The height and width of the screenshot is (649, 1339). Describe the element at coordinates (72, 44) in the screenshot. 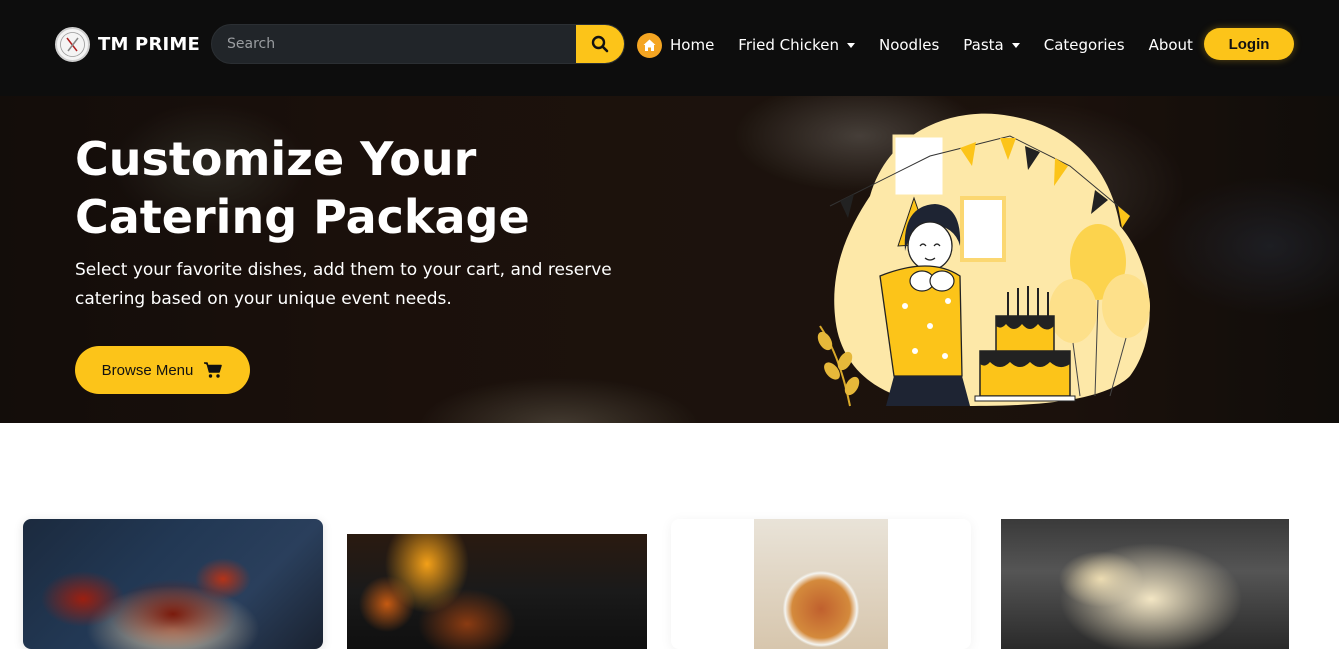

I see `tm-prime-logo` at that location.